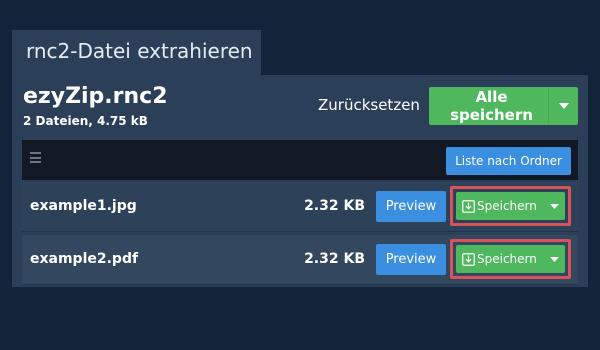  Describe the element at coordinates (84, 259) in the screenshot. I see `file-name: example2.pdf` at that location.